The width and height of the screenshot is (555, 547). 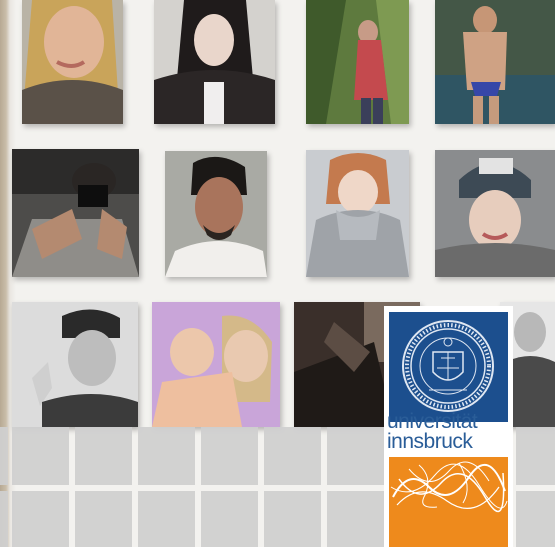 What do you see at coordinates (216, 214) in the screenshot?
I see `photo-man-portrait` at bounding box center [216, 214].